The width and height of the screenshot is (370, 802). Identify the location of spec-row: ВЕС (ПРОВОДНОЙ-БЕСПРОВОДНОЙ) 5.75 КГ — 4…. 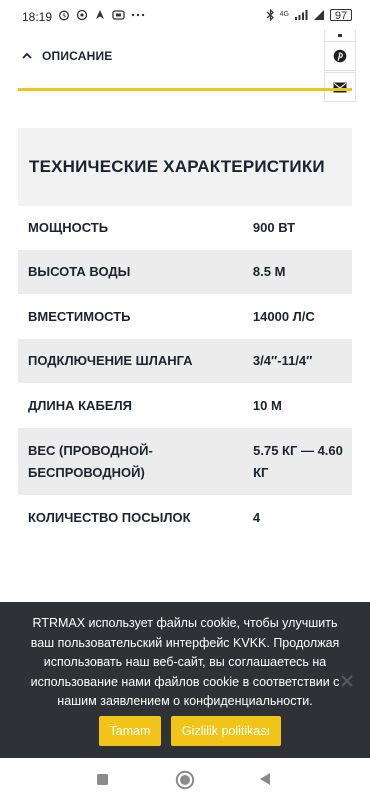
(185, 461).